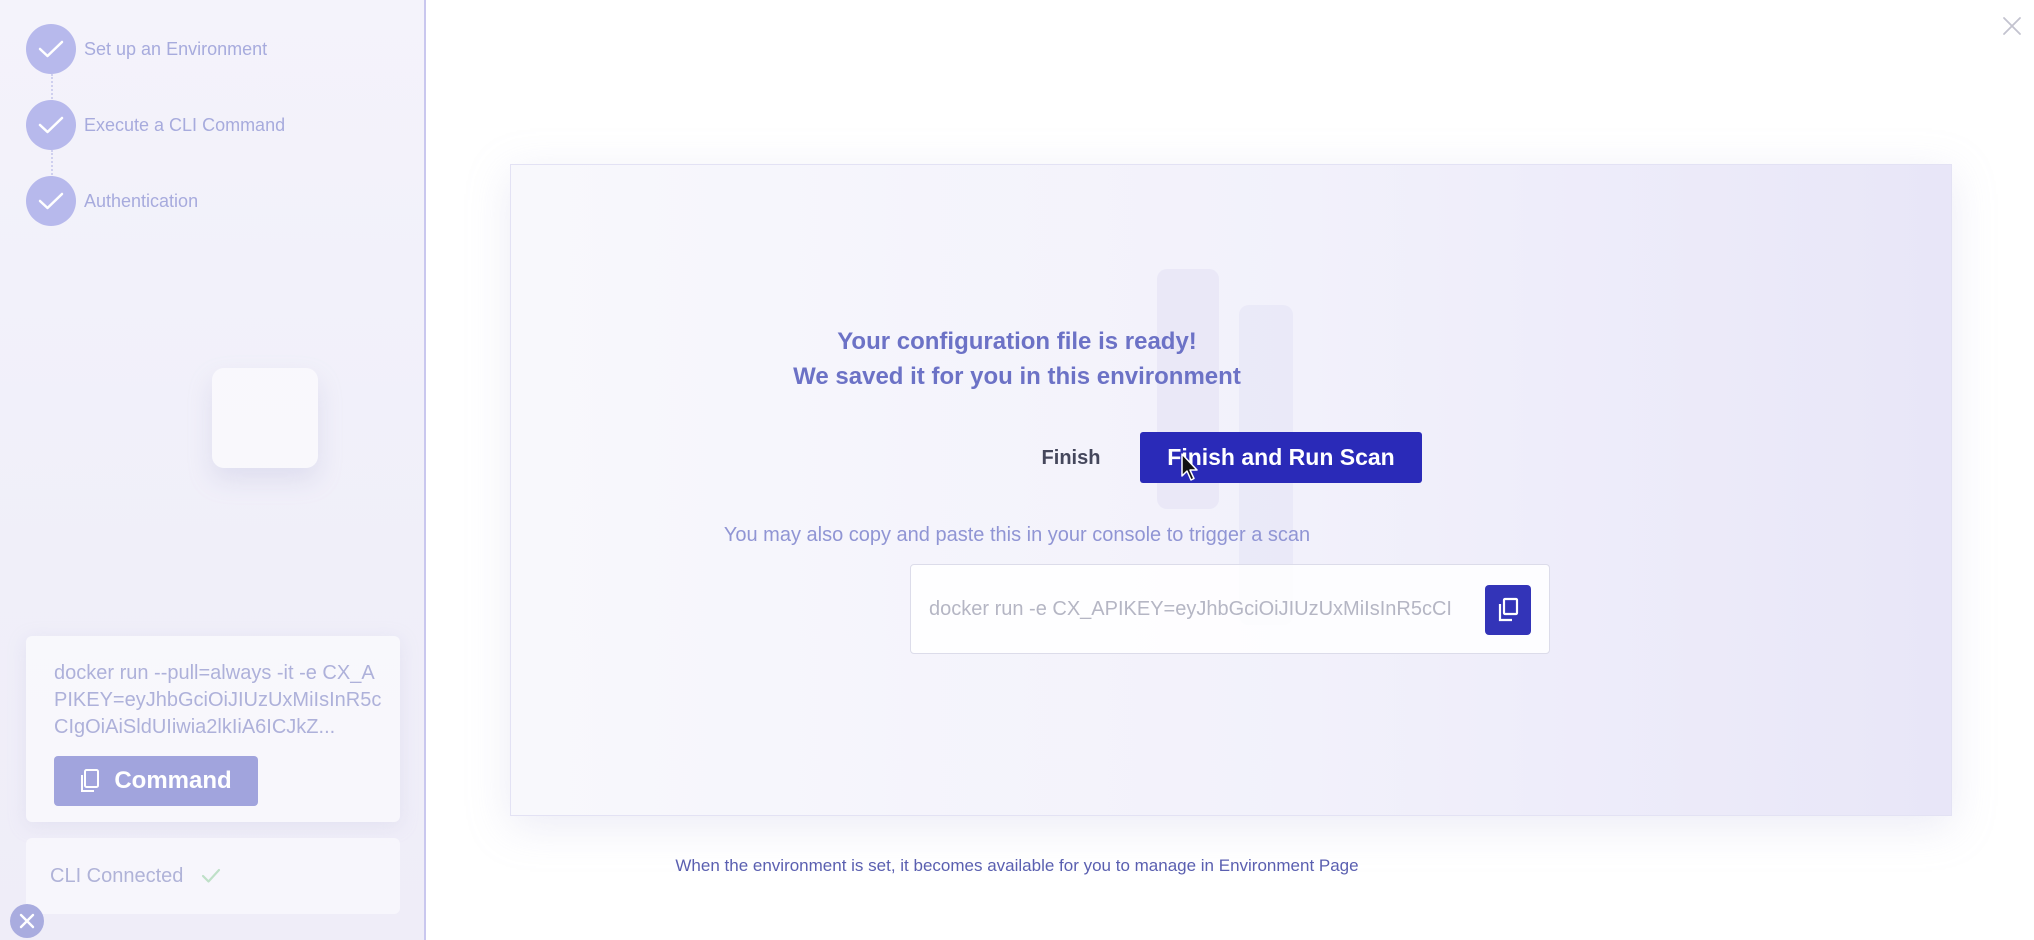 This screenshot has width=2034, height=940. What do you see at coordinates (1017, 376) in the screenshot?
I see `page-subtitle: We saved it for you in this environment` at bounding box center [1017, 376].